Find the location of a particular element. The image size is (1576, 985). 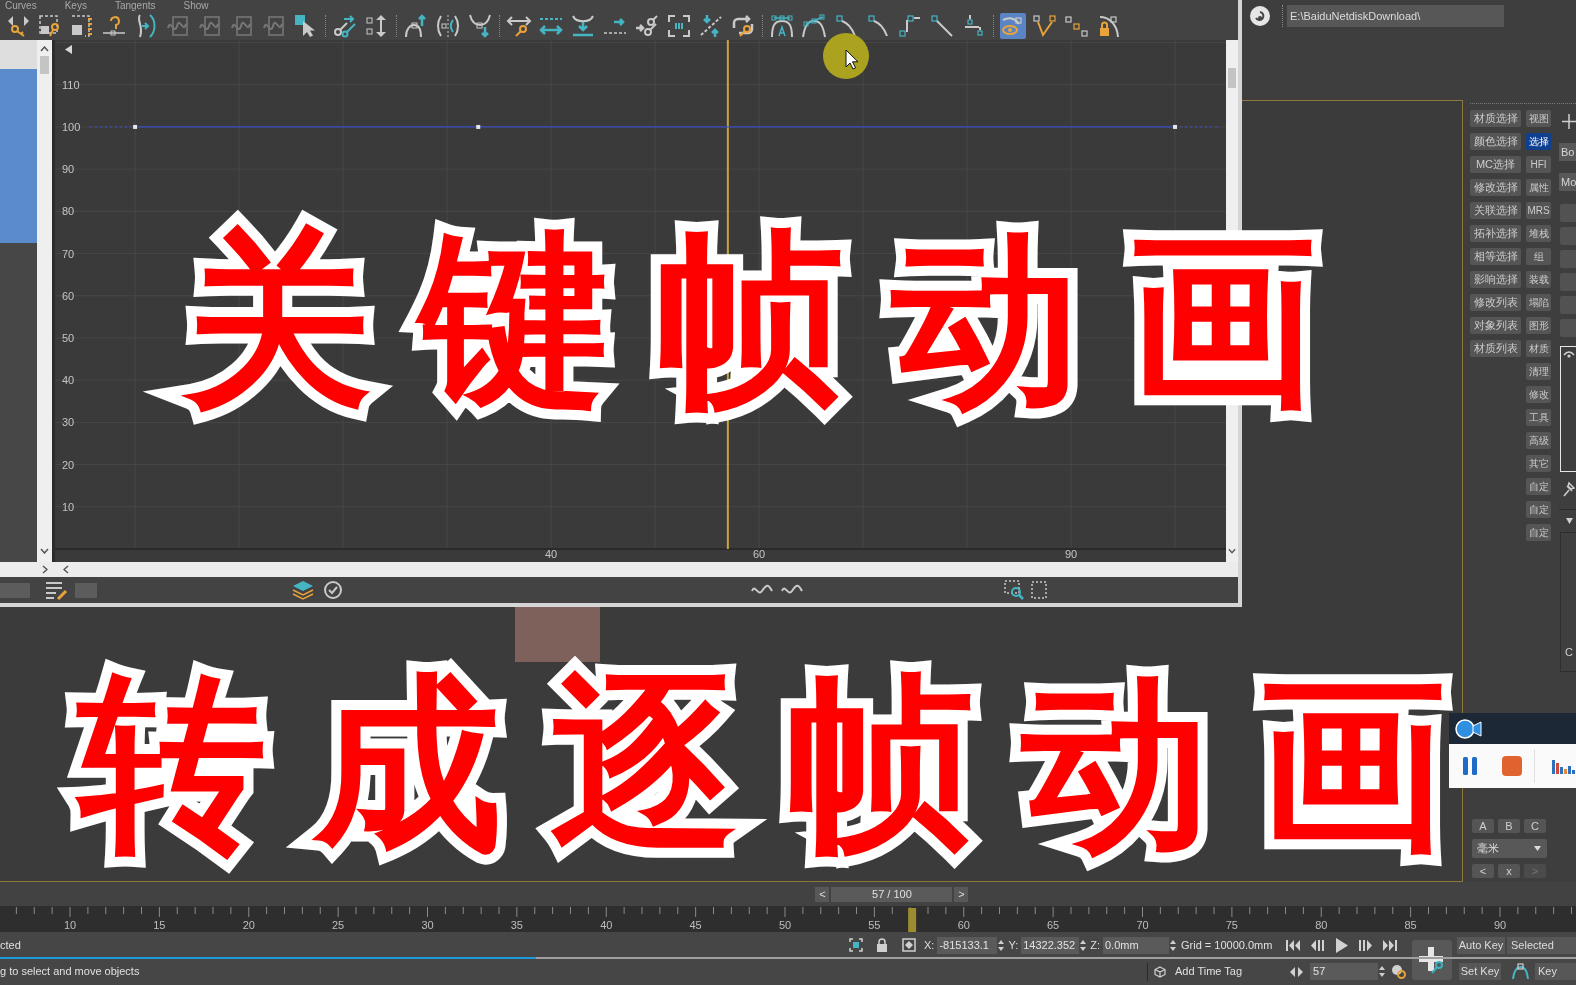

command-button: HFI is located at coordinates (1538, 164).